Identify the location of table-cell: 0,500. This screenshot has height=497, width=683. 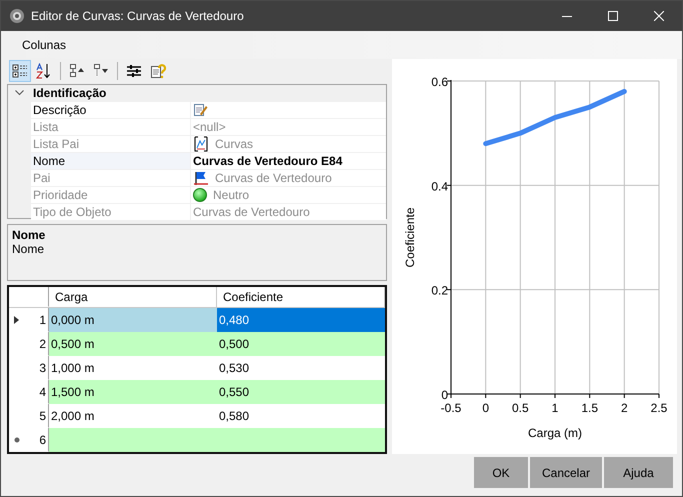
(301, 344).